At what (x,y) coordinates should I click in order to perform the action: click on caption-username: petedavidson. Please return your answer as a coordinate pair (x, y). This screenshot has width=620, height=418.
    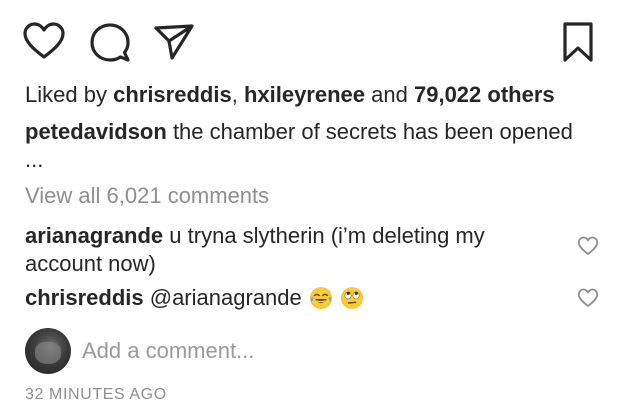
    Looking at the image, I should click on (96, 131).